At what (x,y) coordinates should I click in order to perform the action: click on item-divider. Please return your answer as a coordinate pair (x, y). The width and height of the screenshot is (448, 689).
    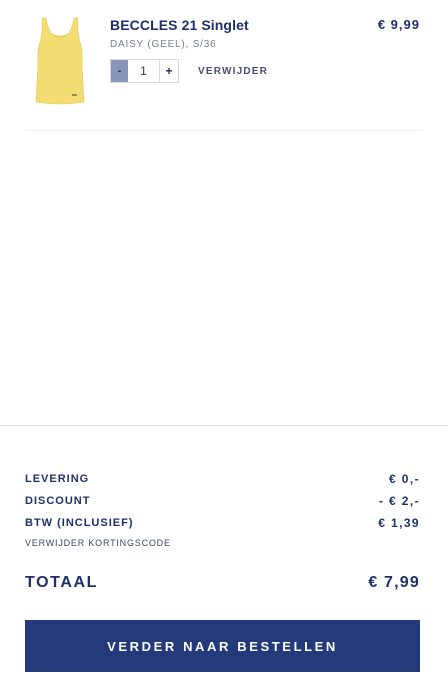
    Looking at the image, I should click on (224, 130).